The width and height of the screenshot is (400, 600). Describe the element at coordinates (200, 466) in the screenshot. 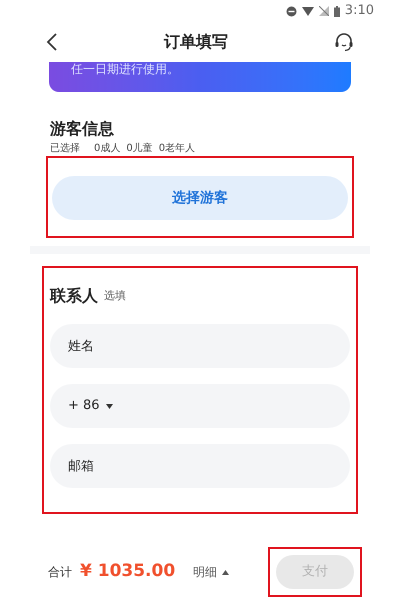

I see `input-field: 邮箱` at that location.